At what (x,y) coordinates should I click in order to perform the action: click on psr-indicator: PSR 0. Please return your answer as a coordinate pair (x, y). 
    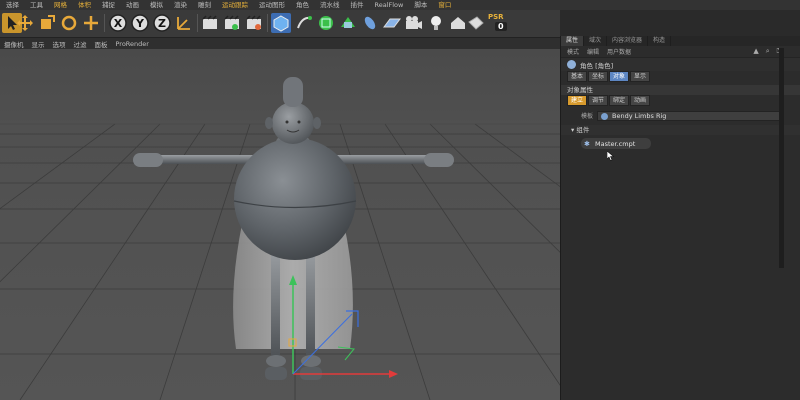
    Looking at the image, I should click on (499, 24).